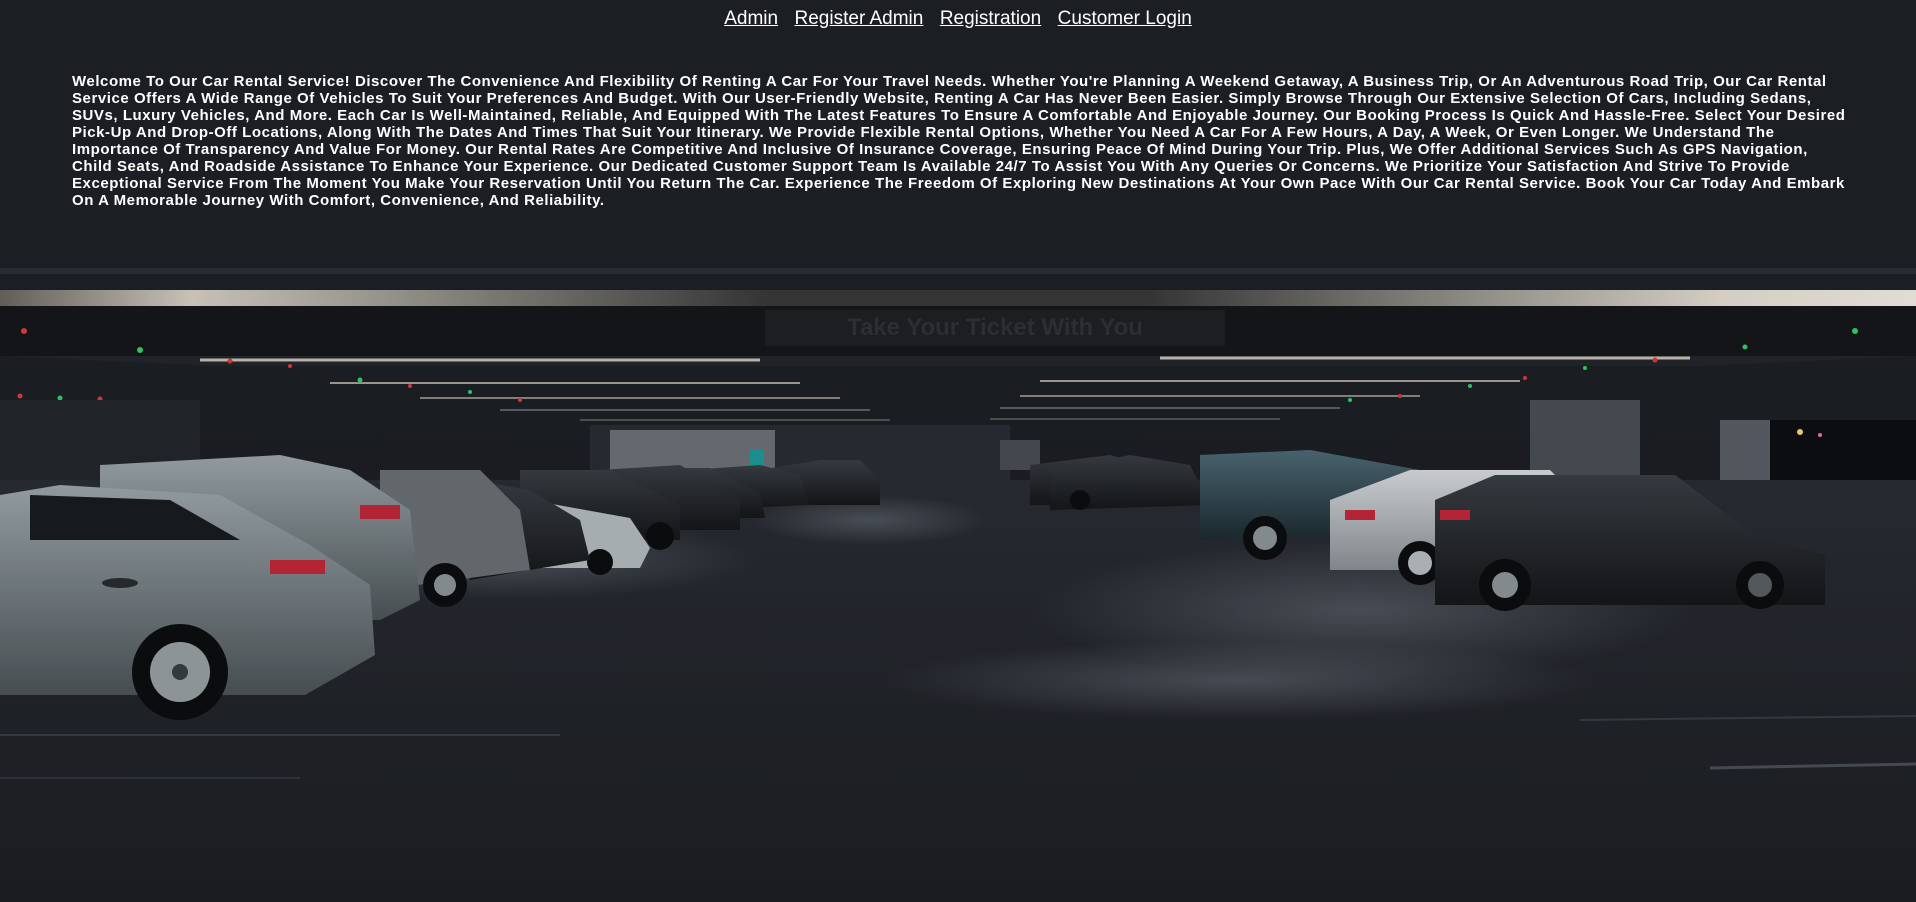  Describe the element at coordinates (995, 328) in the screenshot. I see `background-sign-text: Take Your Ticket With You` at that location.